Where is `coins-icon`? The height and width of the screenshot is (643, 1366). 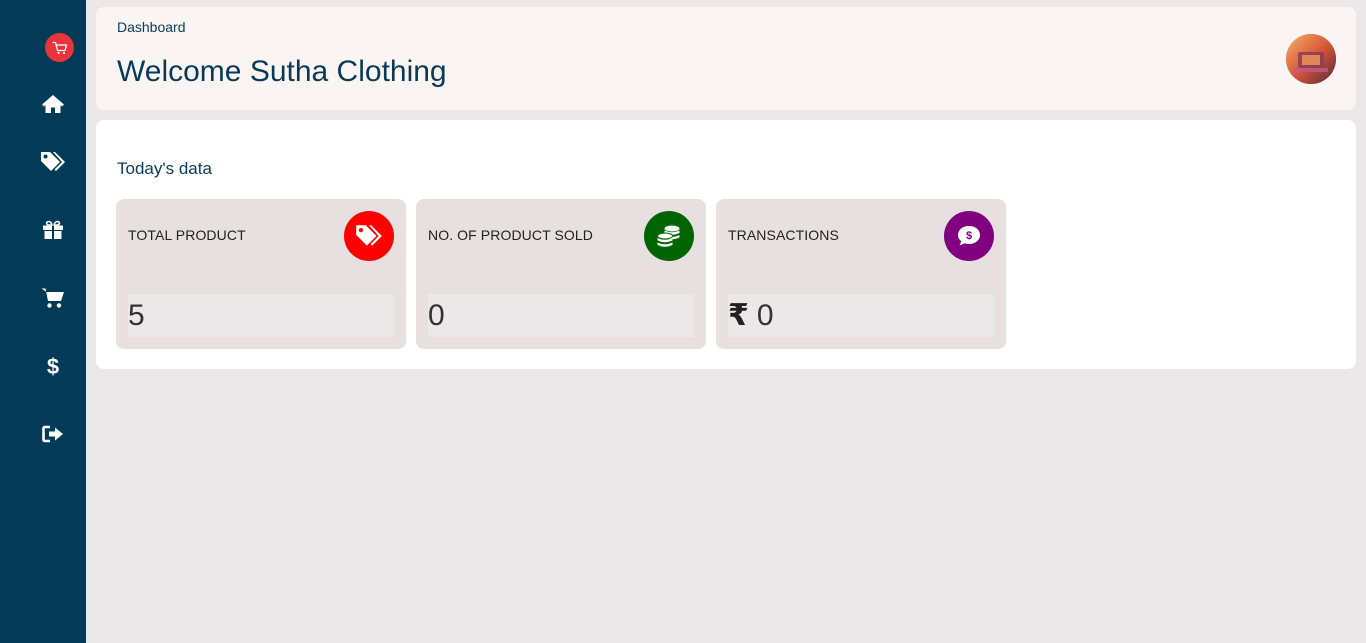 coins-icon is located at coordinates (668, 236).